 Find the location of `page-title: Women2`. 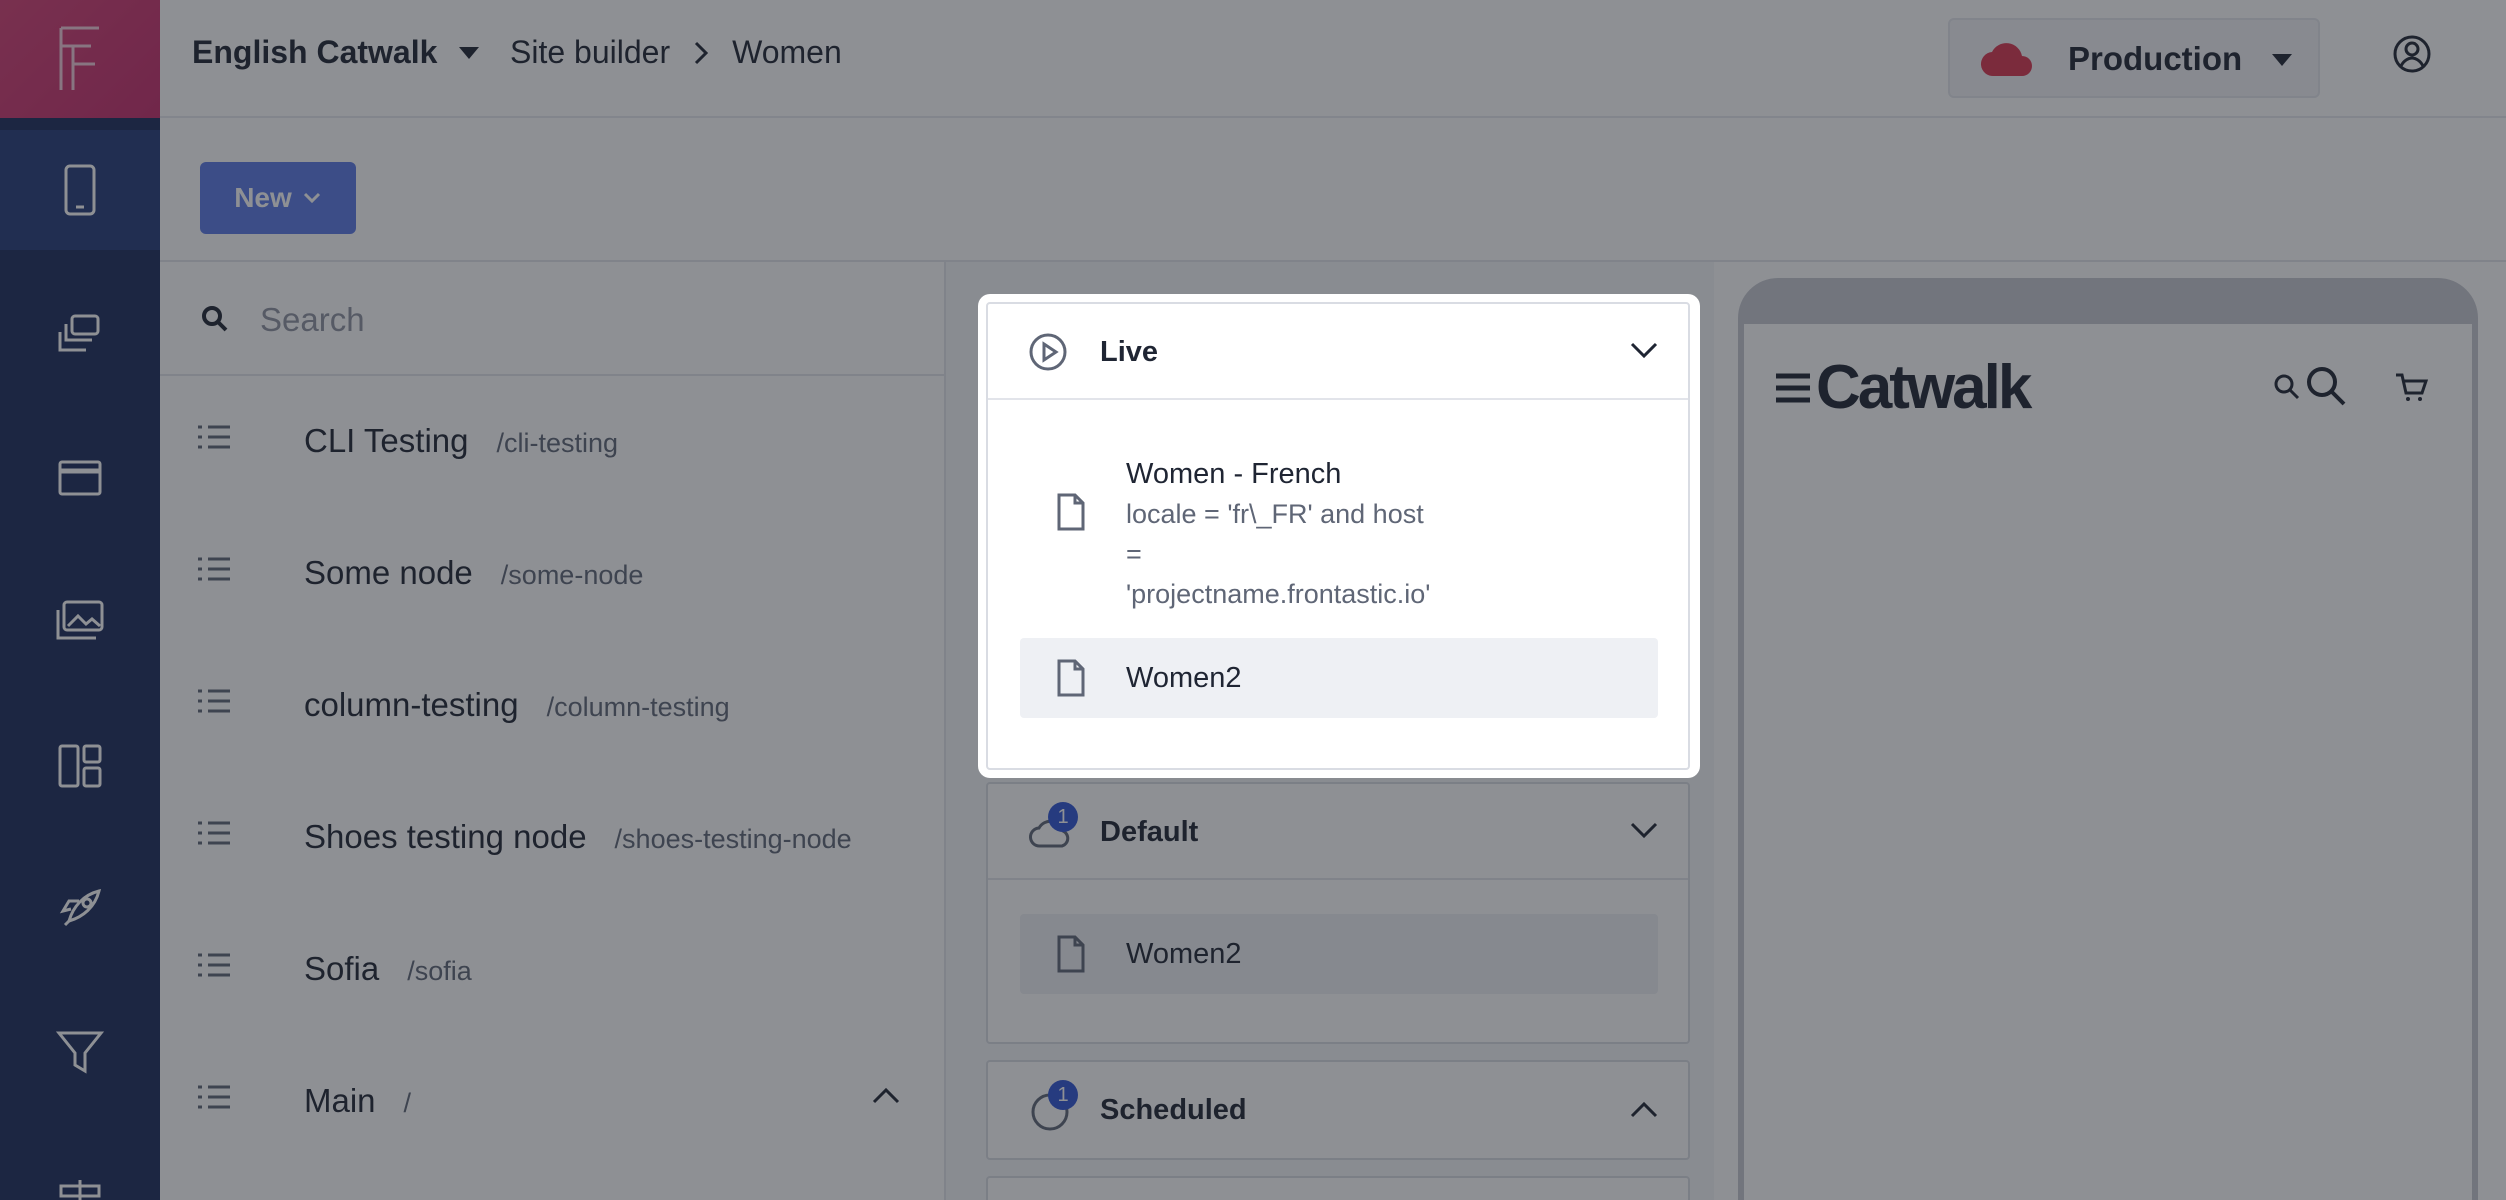

page-title: Women2 is located at coordinates (1184, 678).